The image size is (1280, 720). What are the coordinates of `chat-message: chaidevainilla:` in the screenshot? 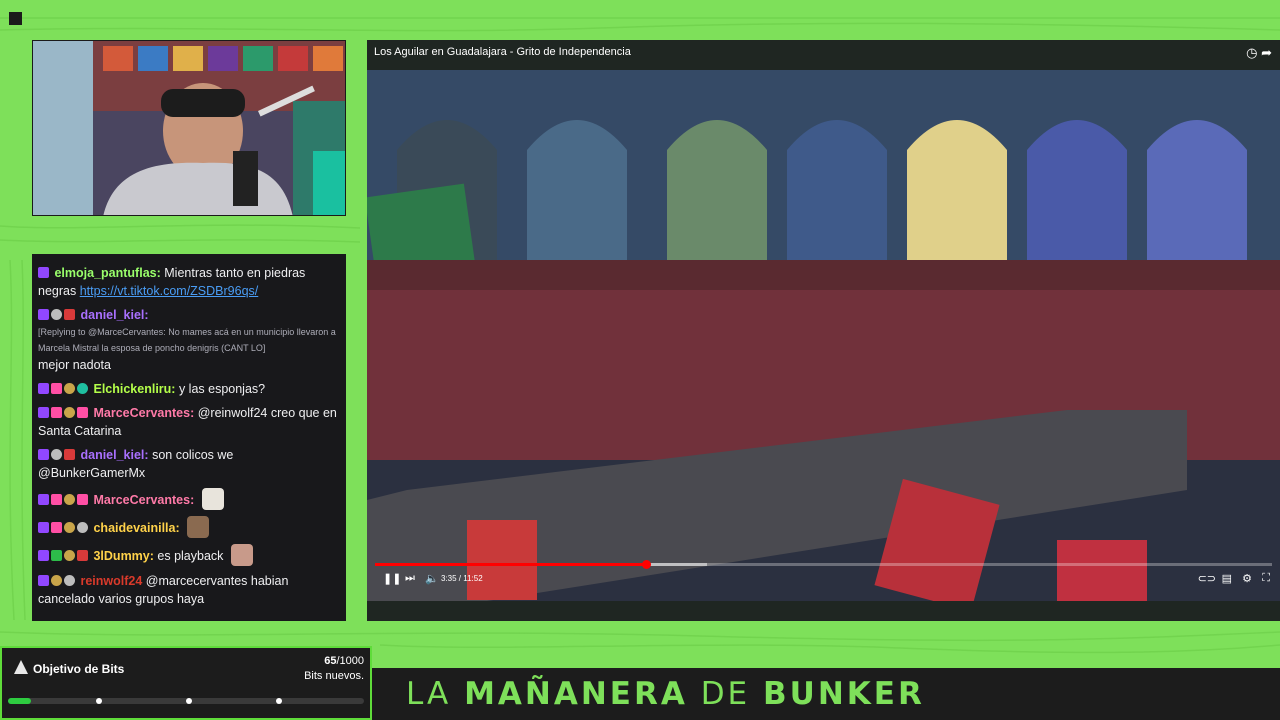 It's located at (189, 527).